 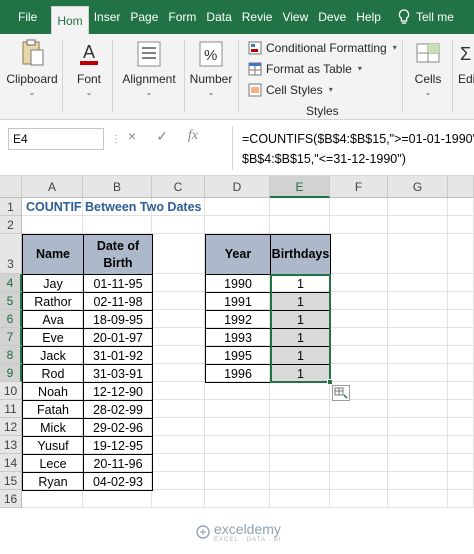 I want to click on row-header-2: 2, so click(x=11, y=225).